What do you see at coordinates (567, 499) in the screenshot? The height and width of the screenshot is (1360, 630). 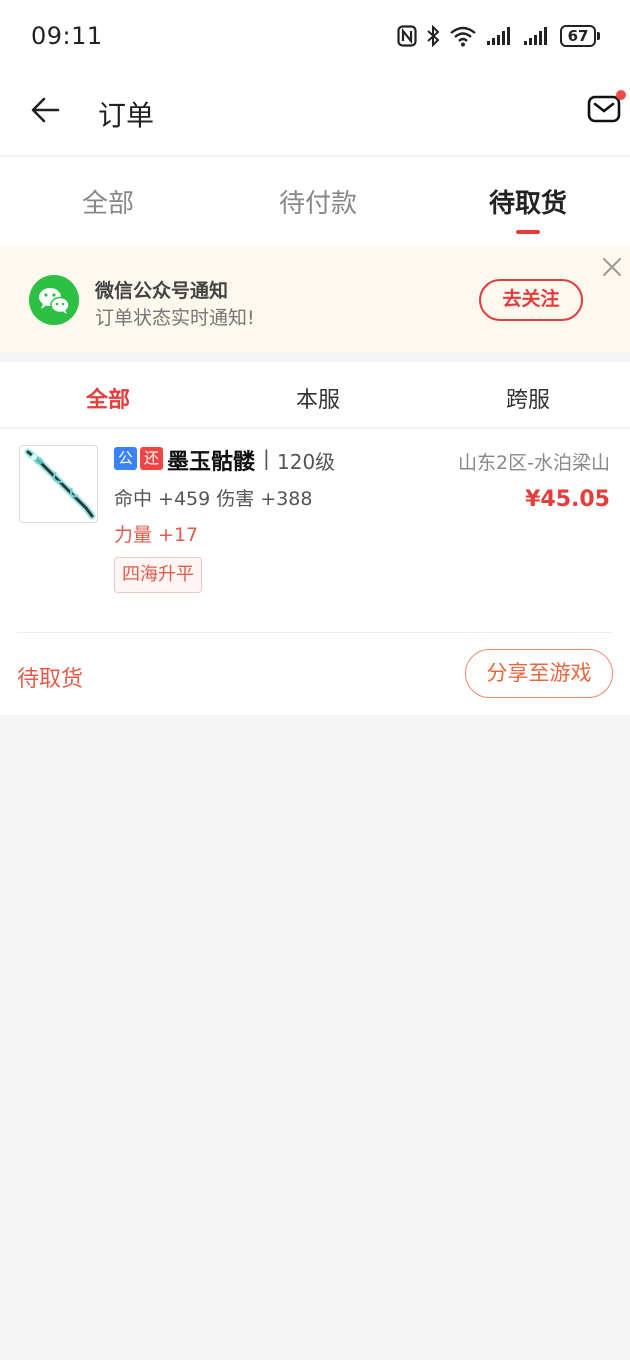 I see `item-price: ¥45.05` at bounding box center [567, 499].